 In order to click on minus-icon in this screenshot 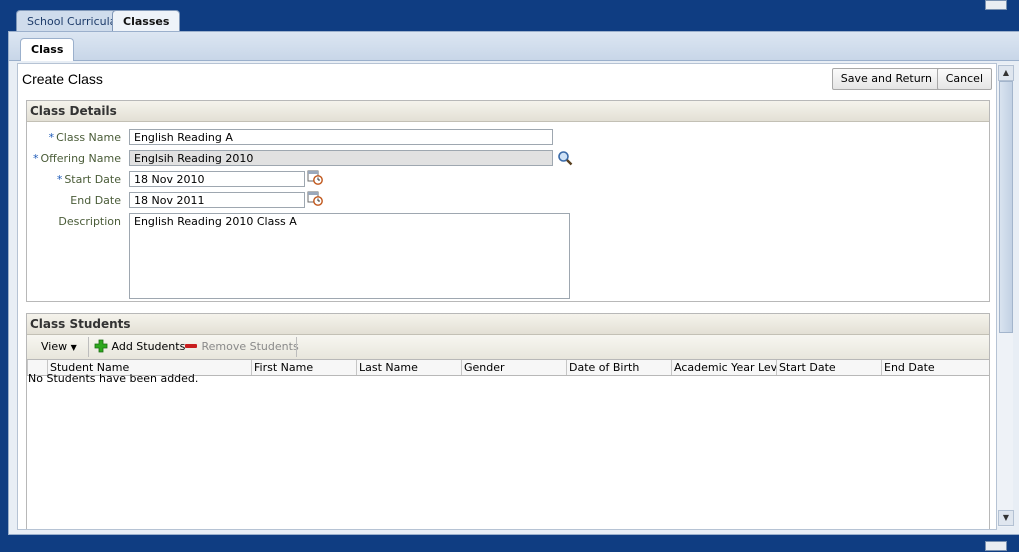, I will do `click(191, 345)`.